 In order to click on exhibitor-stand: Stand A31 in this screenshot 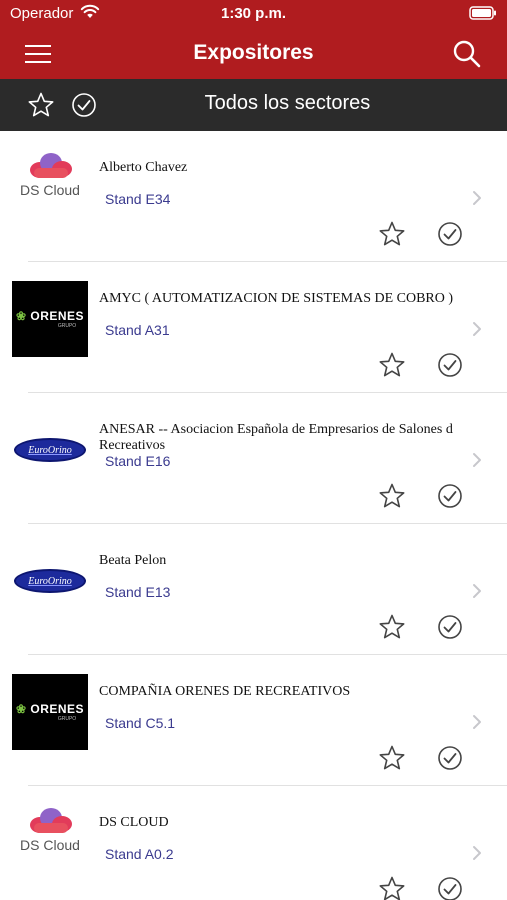, I will do `click(137, 330)`.